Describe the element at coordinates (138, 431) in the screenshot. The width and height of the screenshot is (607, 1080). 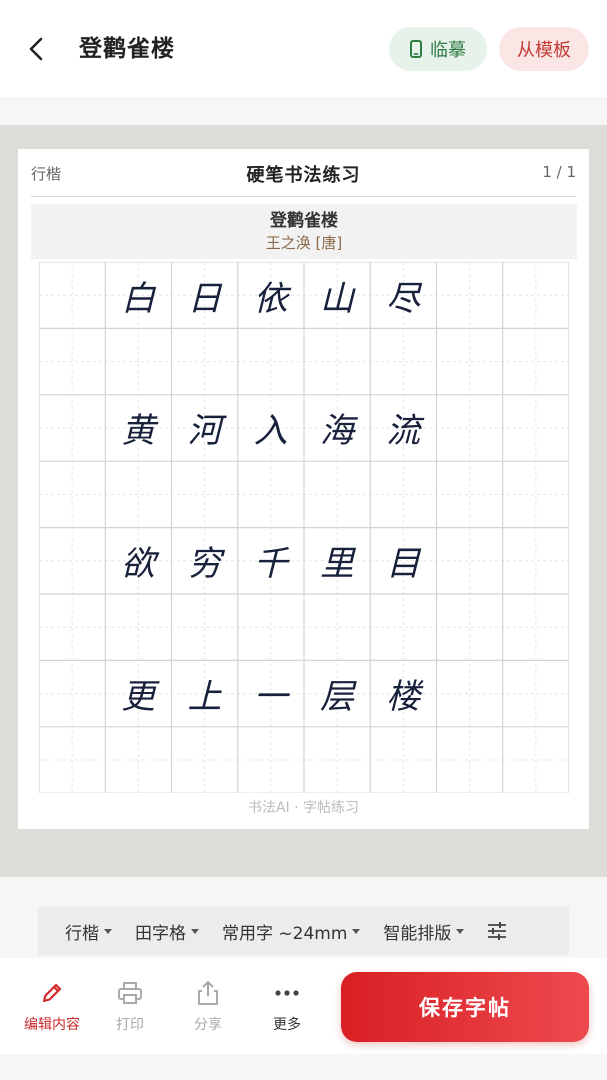
I see `copybook-character: 黄` at that location.